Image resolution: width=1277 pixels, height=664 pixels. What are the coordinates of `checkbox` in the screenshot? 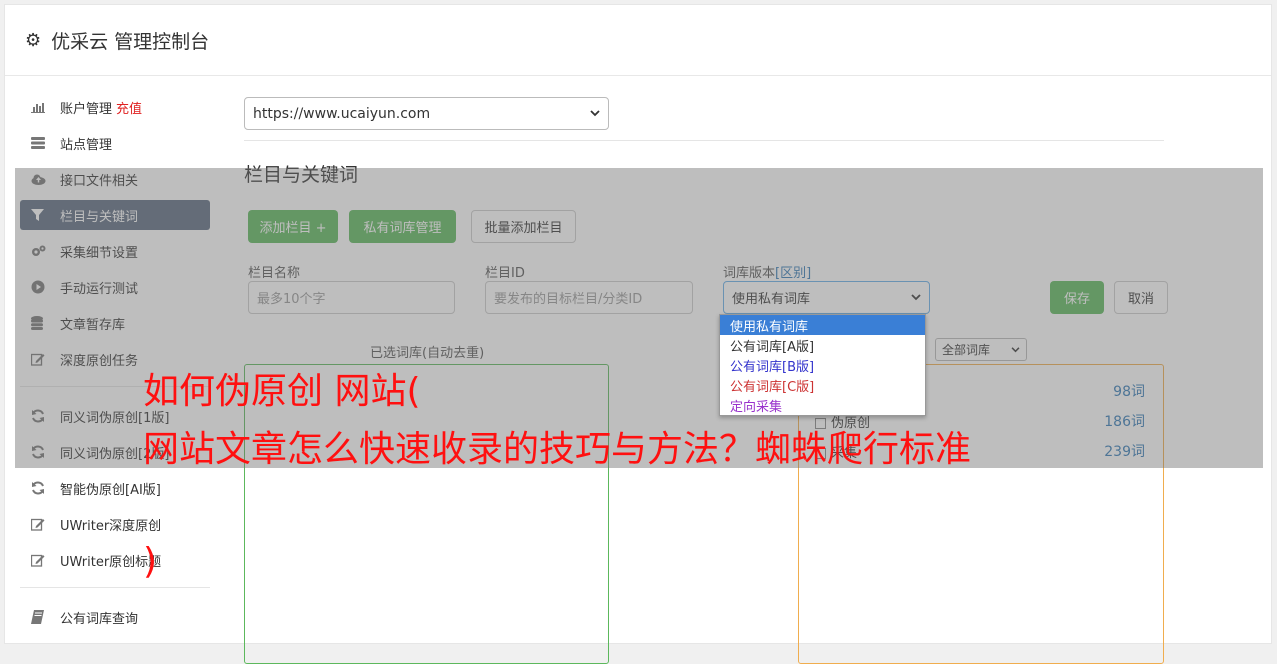 It's located at (820, 423).